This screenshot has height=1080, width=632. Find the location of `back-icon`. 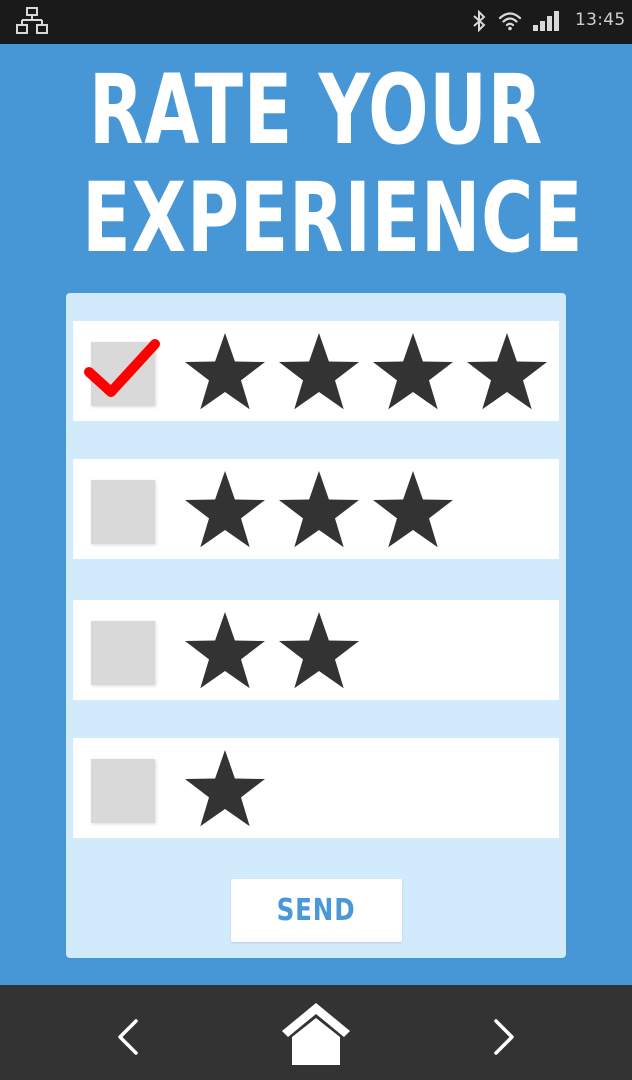

back-icon is located at coordinates (128, 1037).